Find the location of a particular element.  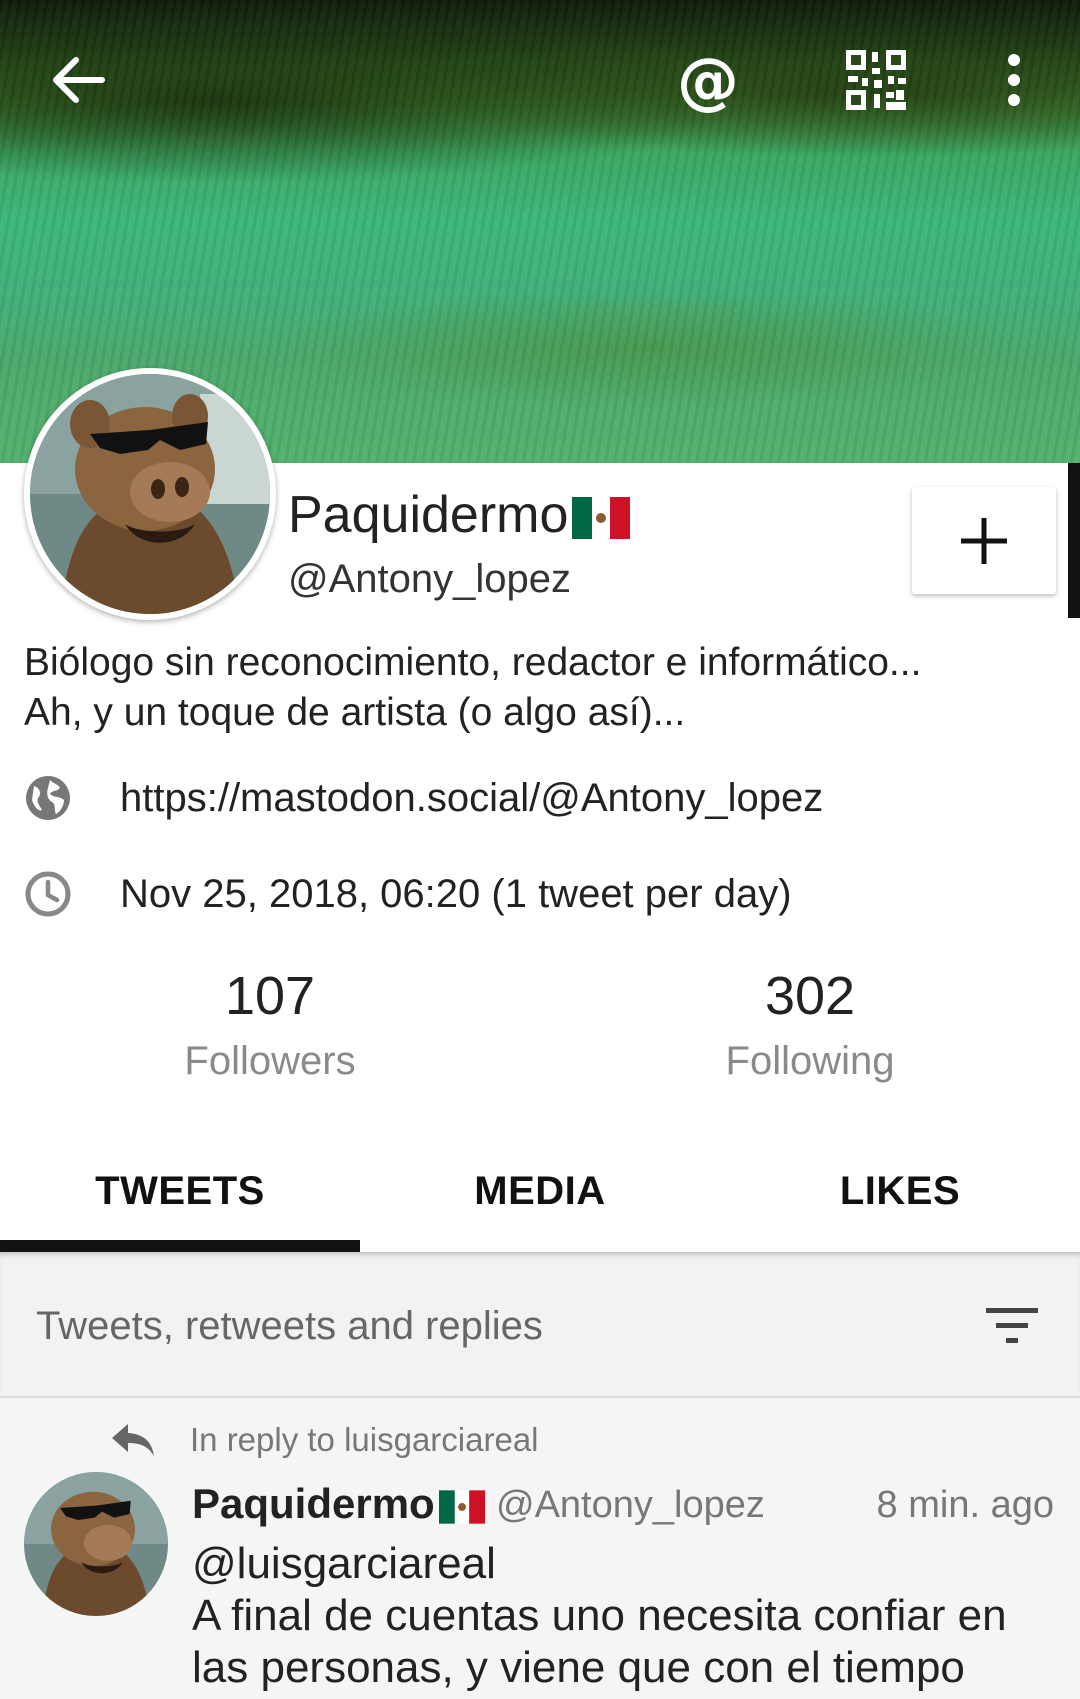

edge-divider is located at coordinates (1074, 540).